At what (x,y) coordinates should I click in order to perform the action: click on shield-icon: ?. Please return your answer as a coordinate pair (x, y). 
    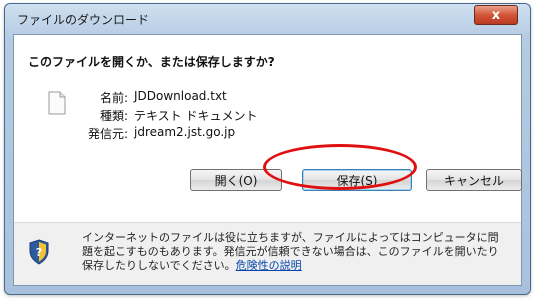
    Looking at the image, I should click on (39, 252).